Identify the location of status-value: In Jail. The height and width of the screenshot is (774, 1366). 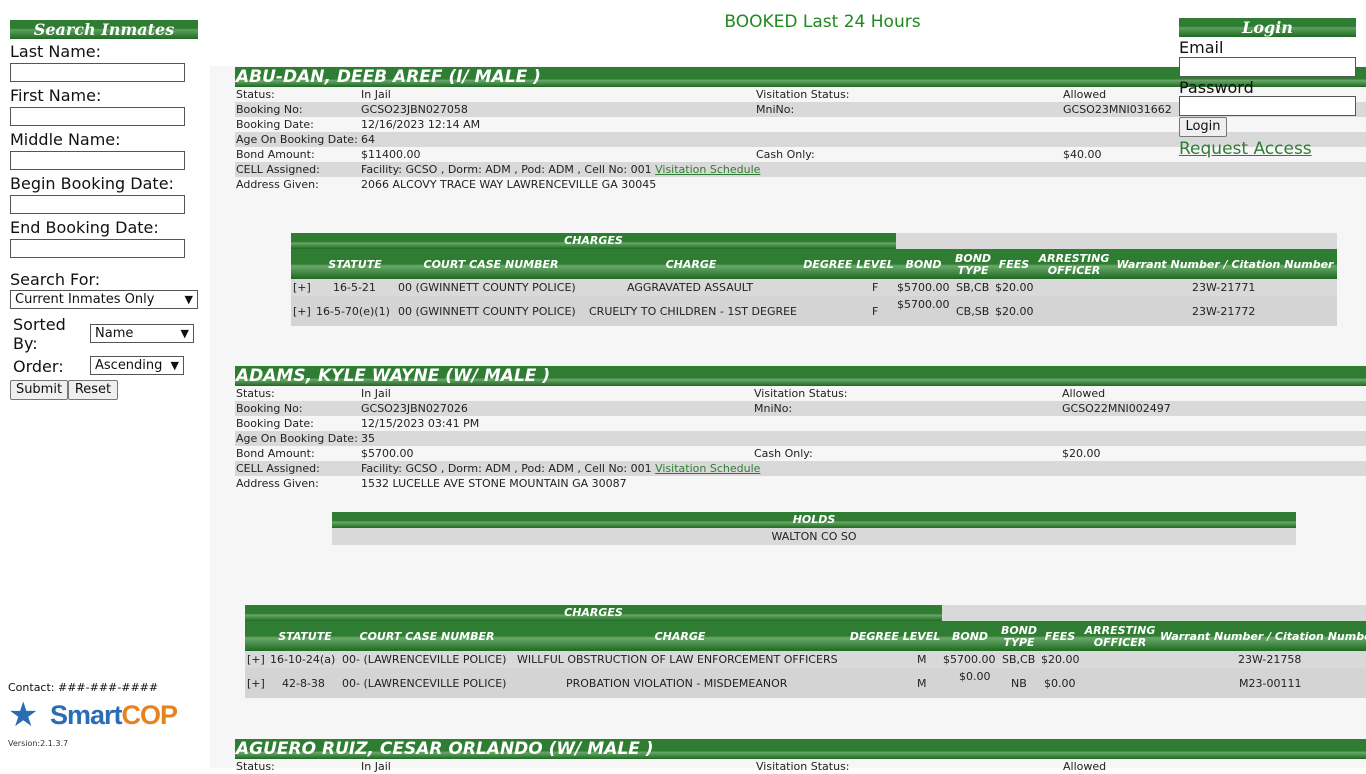
(376, 393).